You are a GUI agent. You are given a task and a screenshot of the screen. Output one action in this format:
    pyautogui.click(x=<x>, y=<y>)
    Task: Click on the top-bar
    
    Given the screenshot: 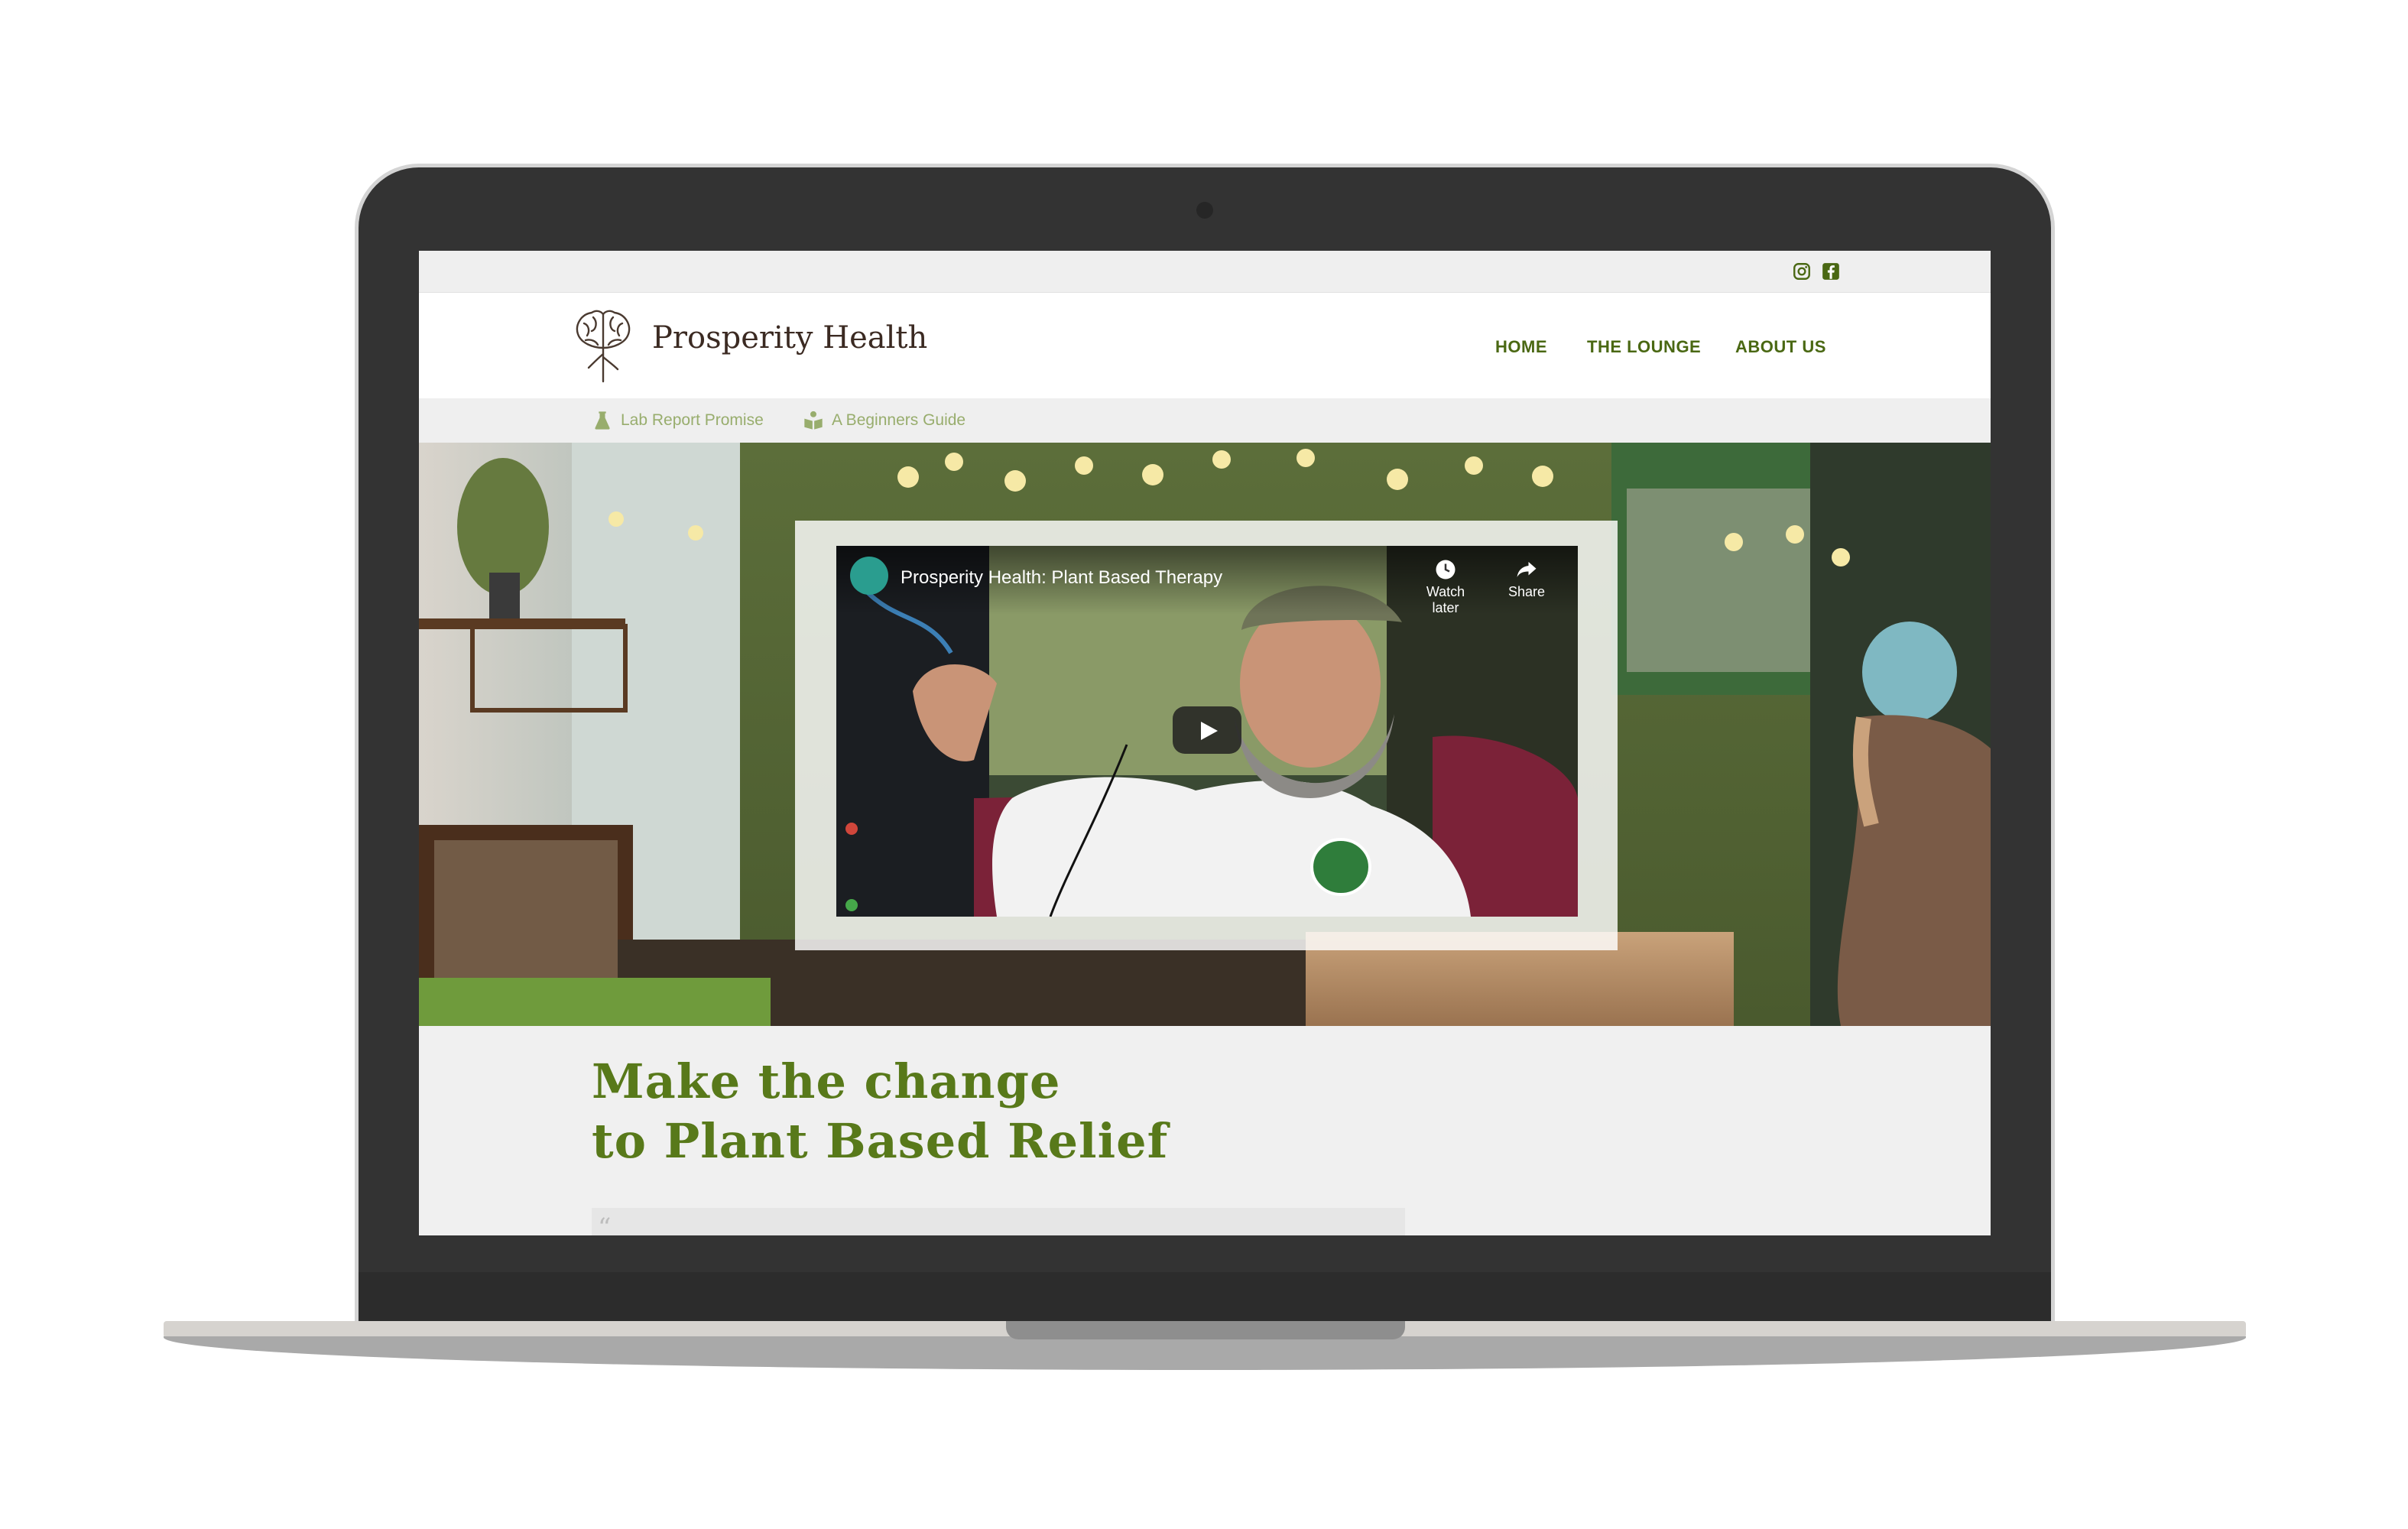 What is the action you would take?
    pyautogui.click(x=1205, y=272)
    